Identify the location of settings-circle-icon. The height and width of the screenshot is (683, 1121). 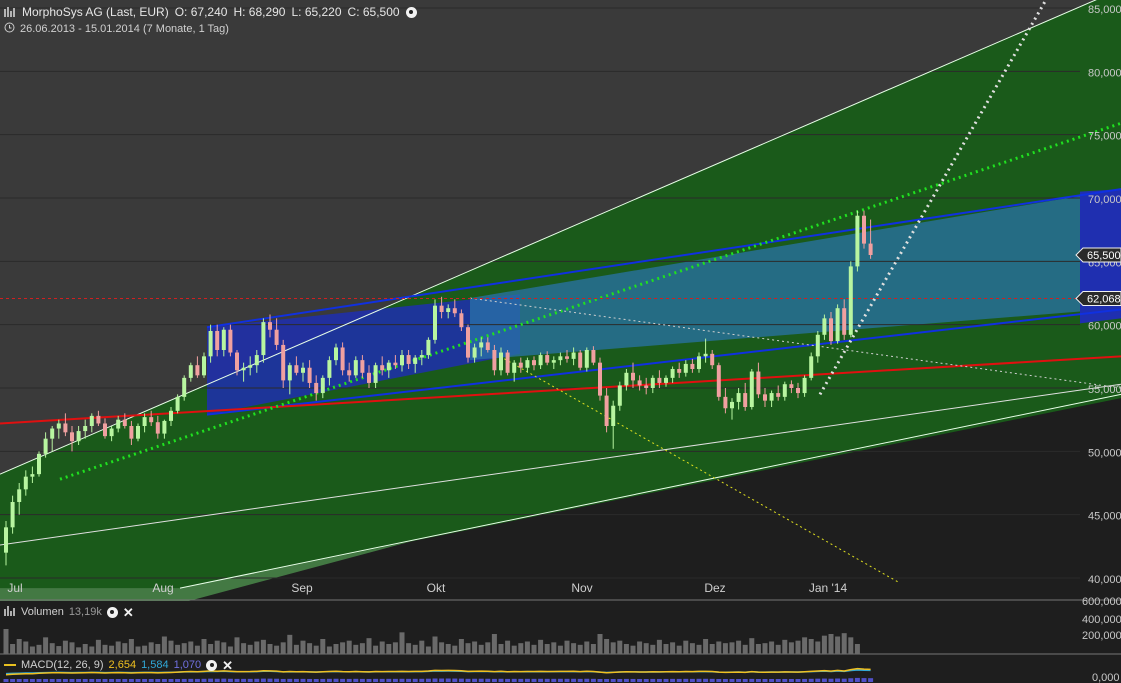
(411, 12).